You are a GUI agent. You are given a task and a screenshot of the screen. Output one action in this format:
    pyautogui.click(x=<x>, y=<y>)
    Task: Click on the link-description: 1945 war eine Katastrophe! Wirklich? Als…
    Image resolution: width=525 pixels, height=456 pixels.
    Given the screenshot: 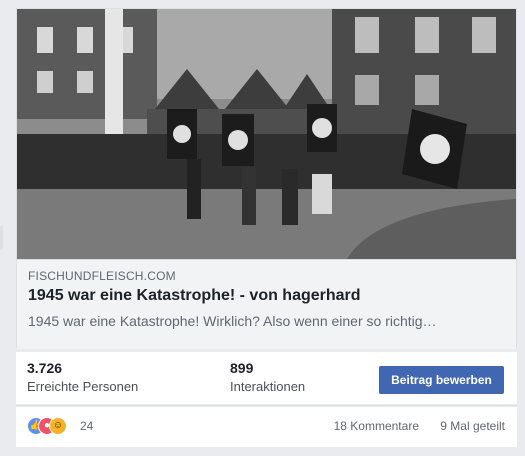 What is the action you would take?
    pyautogui.click(x=232, y=321)
    